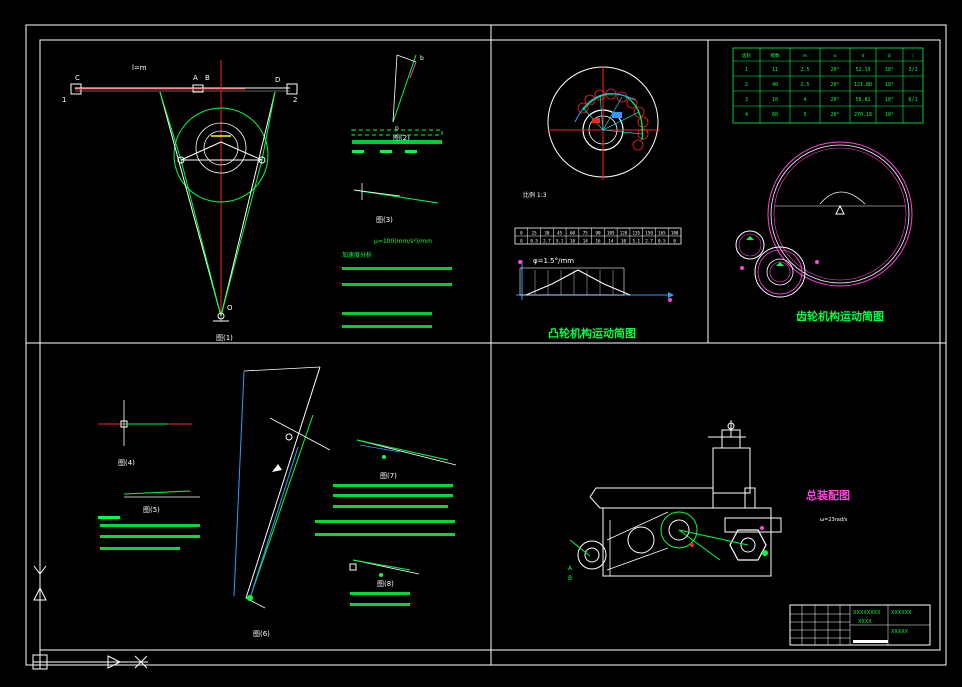 The width and height of the screenshot is (962, 687). What do you see at coordinates (521, 233) in the screenshot?
I see `cam-table-cell-top-0: 0` at bounding box center [521, 233].